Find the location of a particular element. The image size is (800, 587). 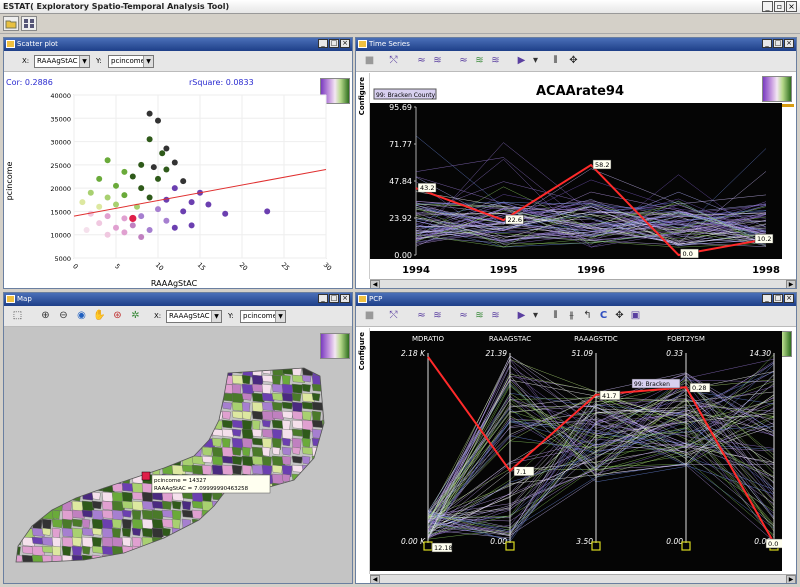

zoom-out-icon: ⊖ is located at coordinates (63, 316).